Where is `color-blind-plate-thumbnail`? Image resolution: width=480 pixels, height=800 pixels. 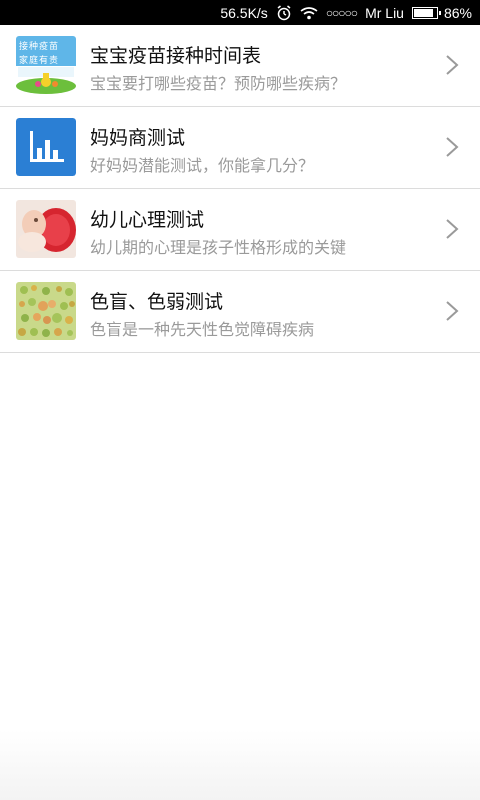 color-blind-plate-thumbnail is located at coordinates (46, 311).